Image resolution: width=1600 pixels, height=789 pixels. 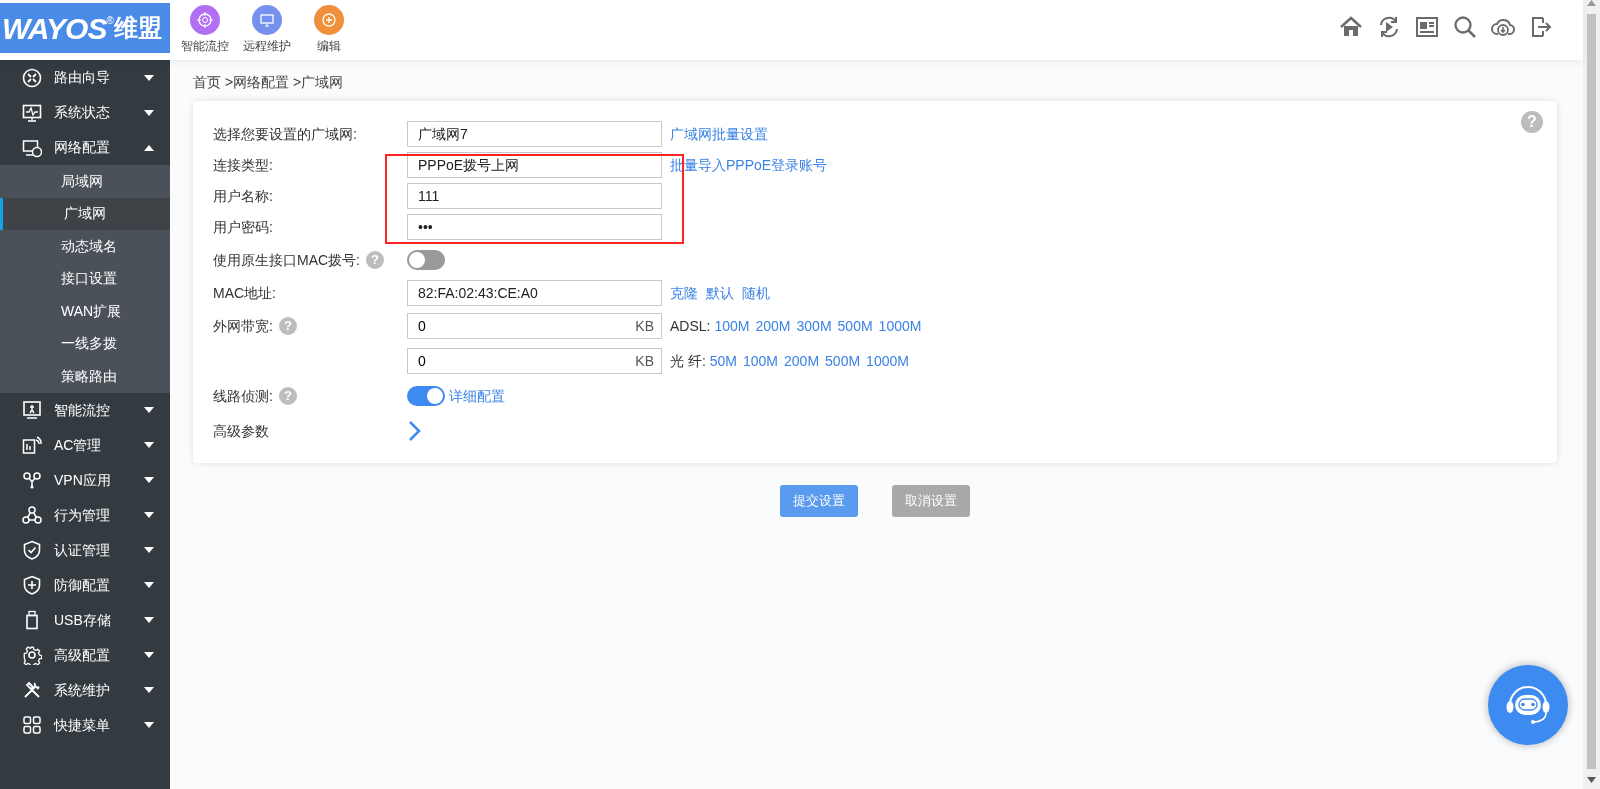 I want to click on compass-icon, so click(x=32, y=77).